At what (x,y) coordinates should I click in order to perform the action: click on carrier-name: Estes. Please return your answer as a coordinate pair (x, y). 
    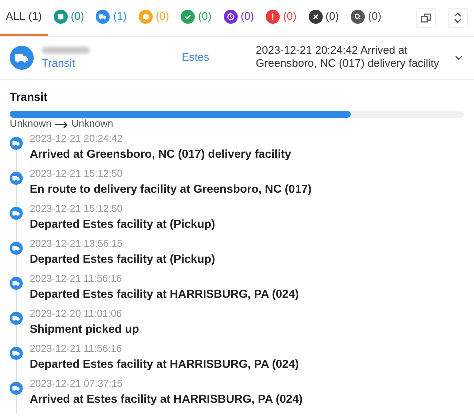
    Looking at the image, I should click on (196, 58).